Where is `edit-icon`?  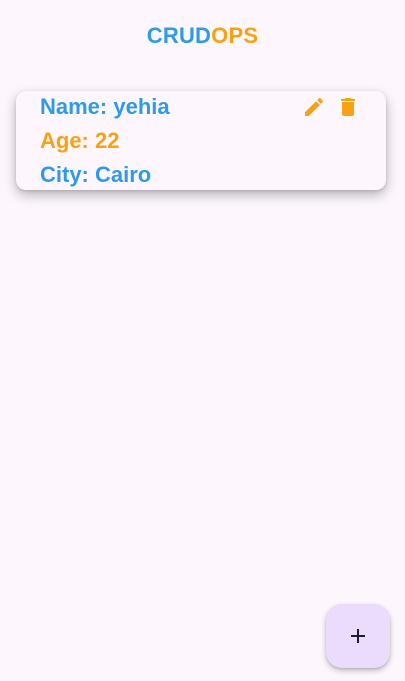
edit-icon is located at coordinates (314, 106).